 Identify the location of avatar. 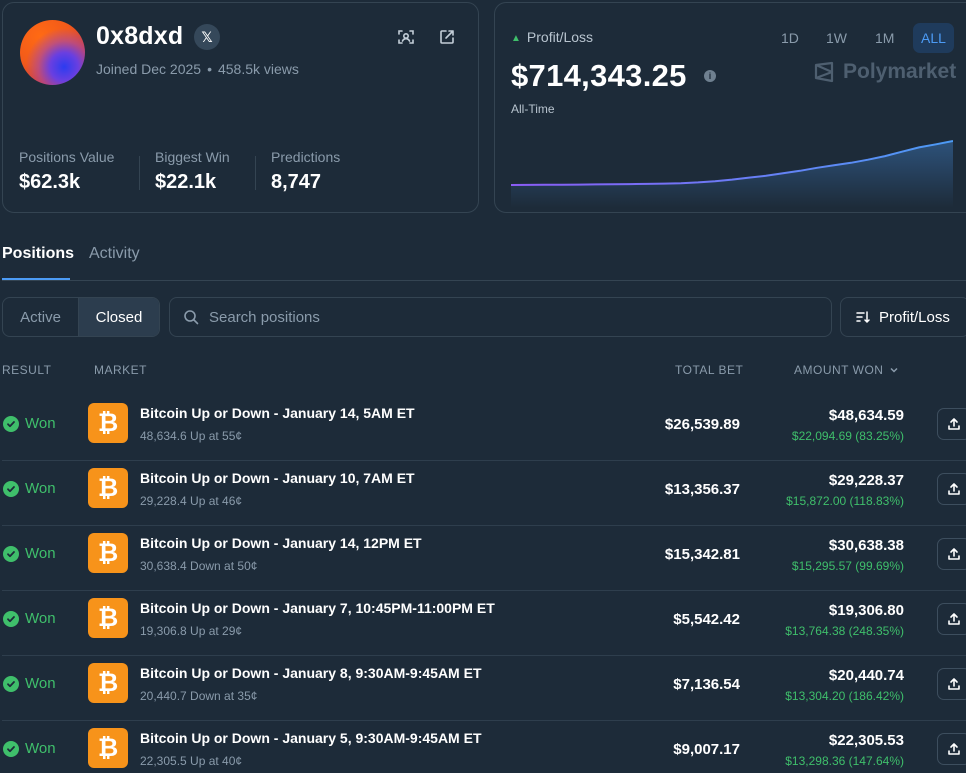
(52, 52).